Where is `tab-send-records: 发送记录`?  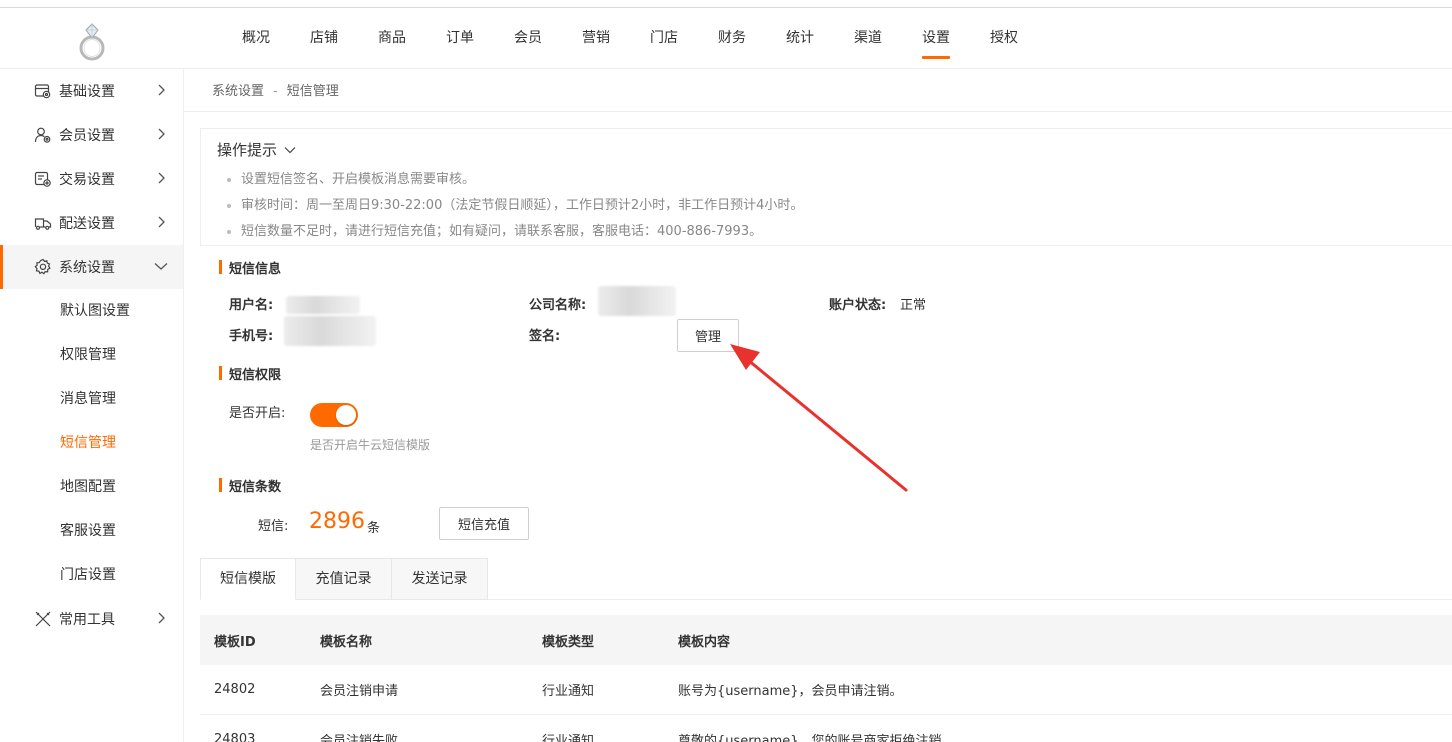 tab-send-records: 发送记录 is located at coordinates (440, 579).